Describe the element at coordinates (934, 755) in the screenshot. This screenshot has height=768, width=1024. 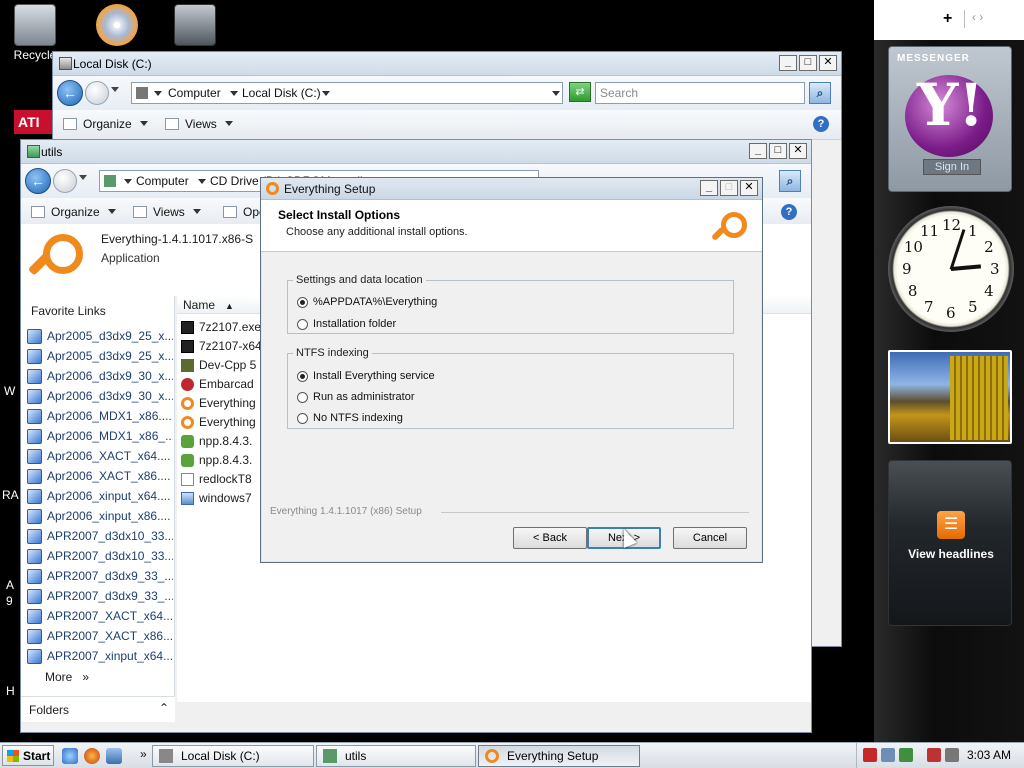
I see `display-icon` at that location.